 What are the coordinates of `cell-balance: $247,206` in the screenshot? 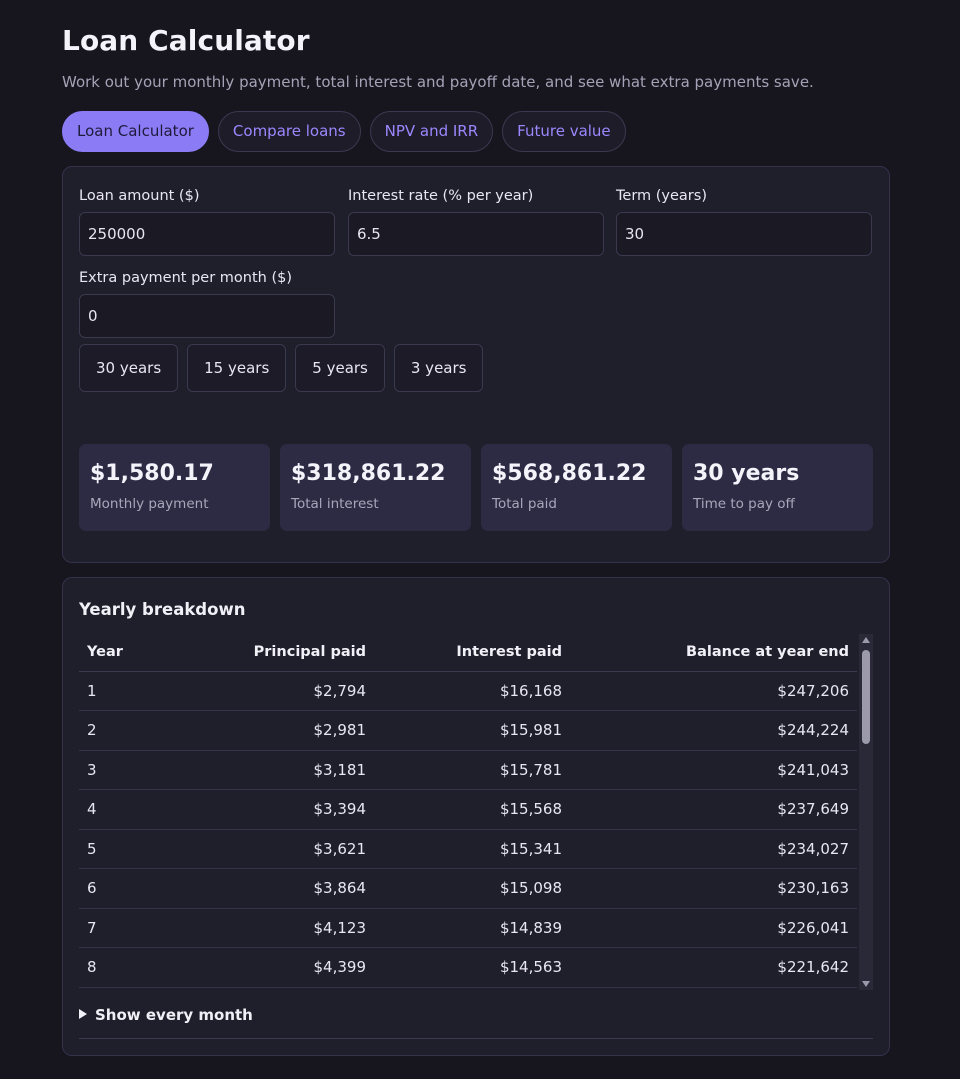 It's located at (713, 691).